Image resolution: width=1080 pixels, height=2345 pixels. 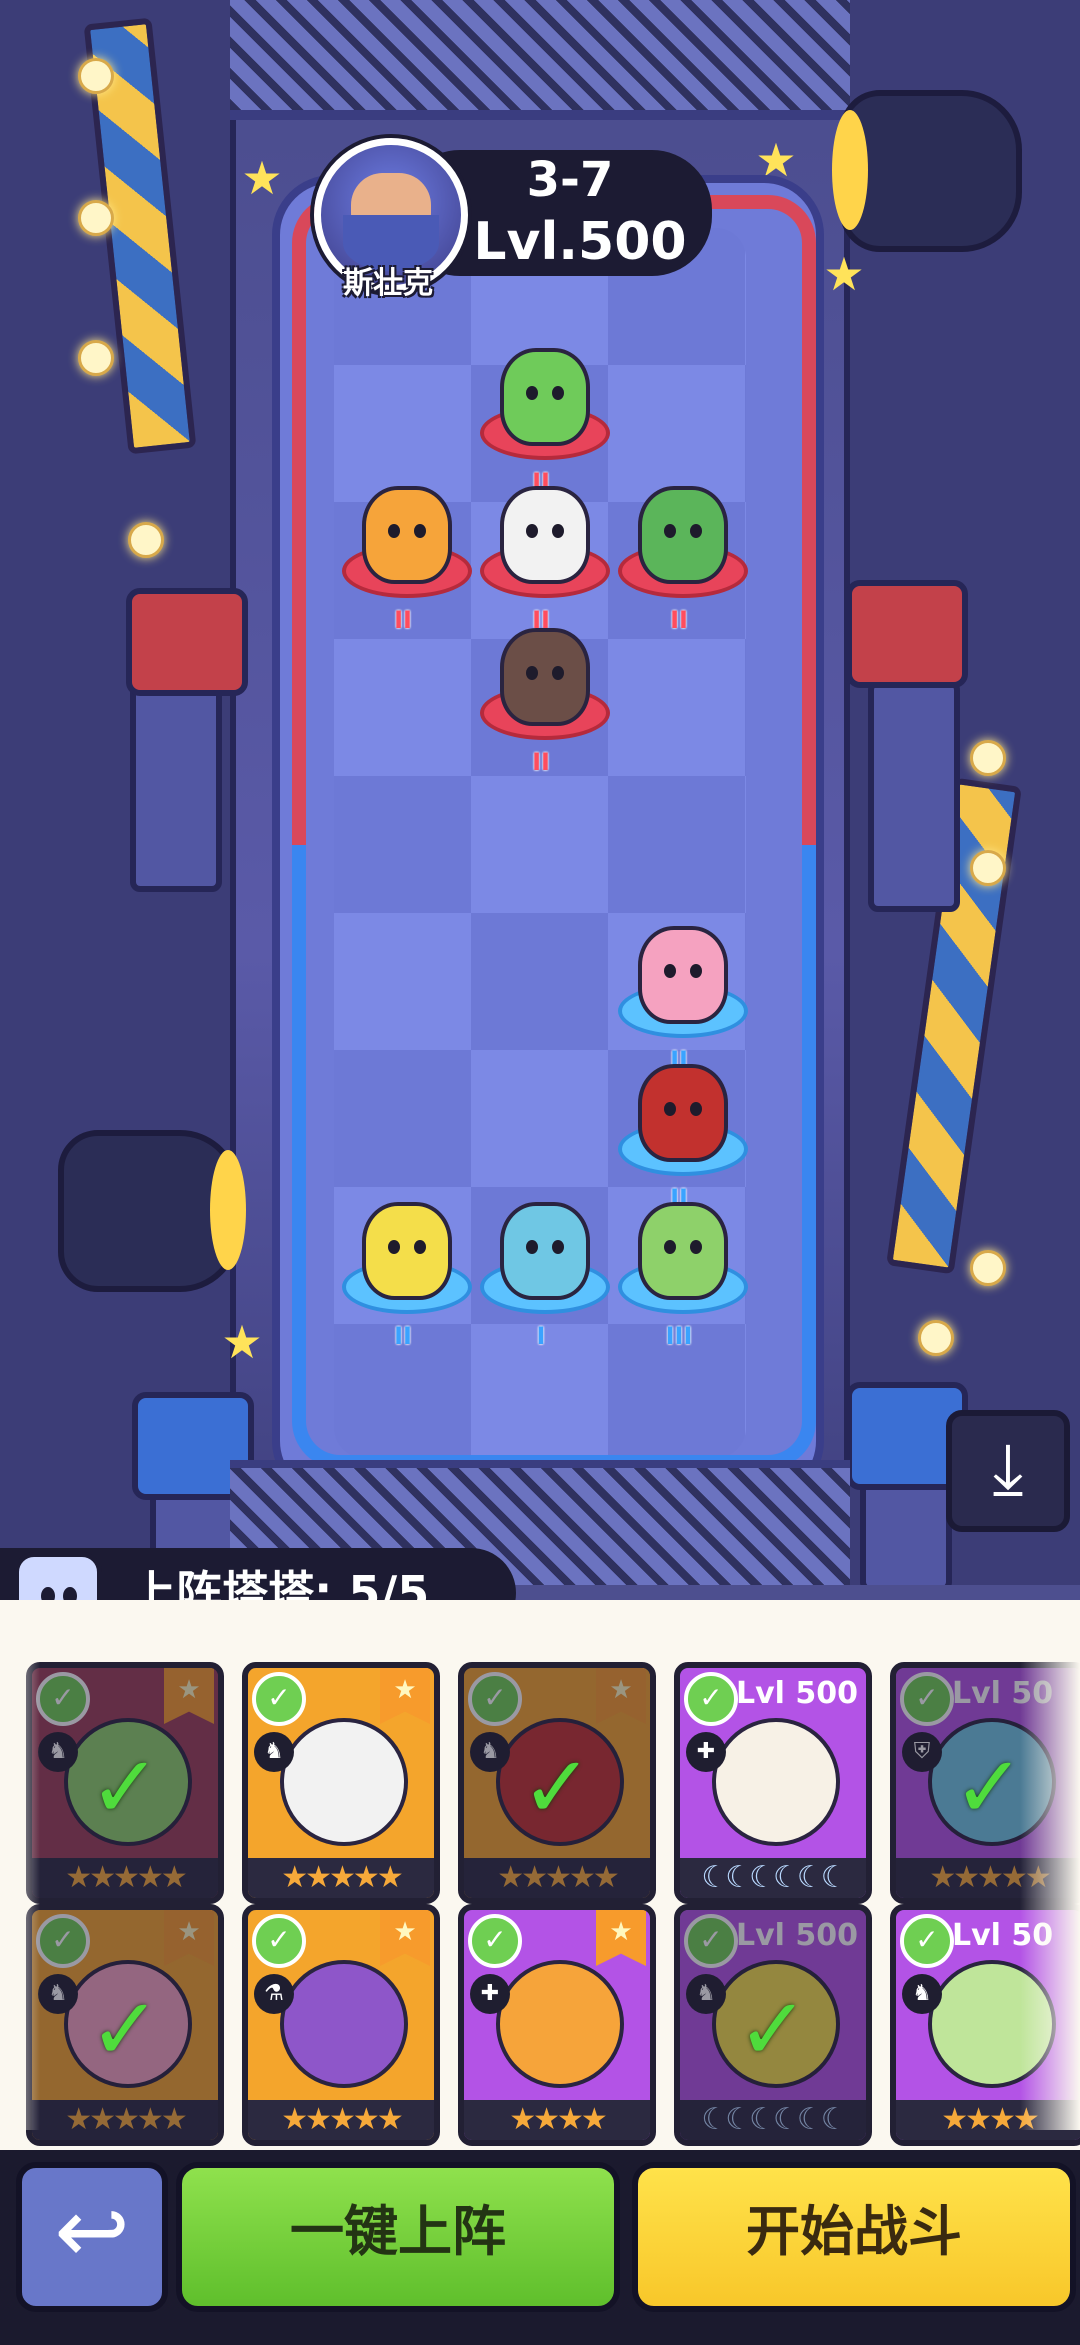 What do you see at coordinates (543, 556) in the screenshot?
I see `enemy-unit-panda: II` at bounding box center [543, 556].